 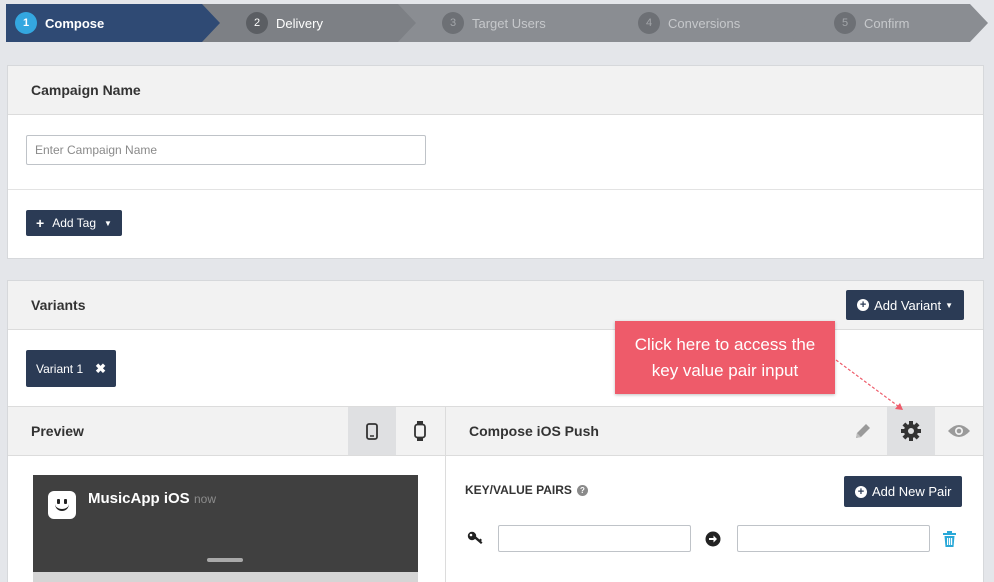 What do you see at coordinates (62, 505) in the screenshot?
I see `app-icon` at bounding box center [62, 505].